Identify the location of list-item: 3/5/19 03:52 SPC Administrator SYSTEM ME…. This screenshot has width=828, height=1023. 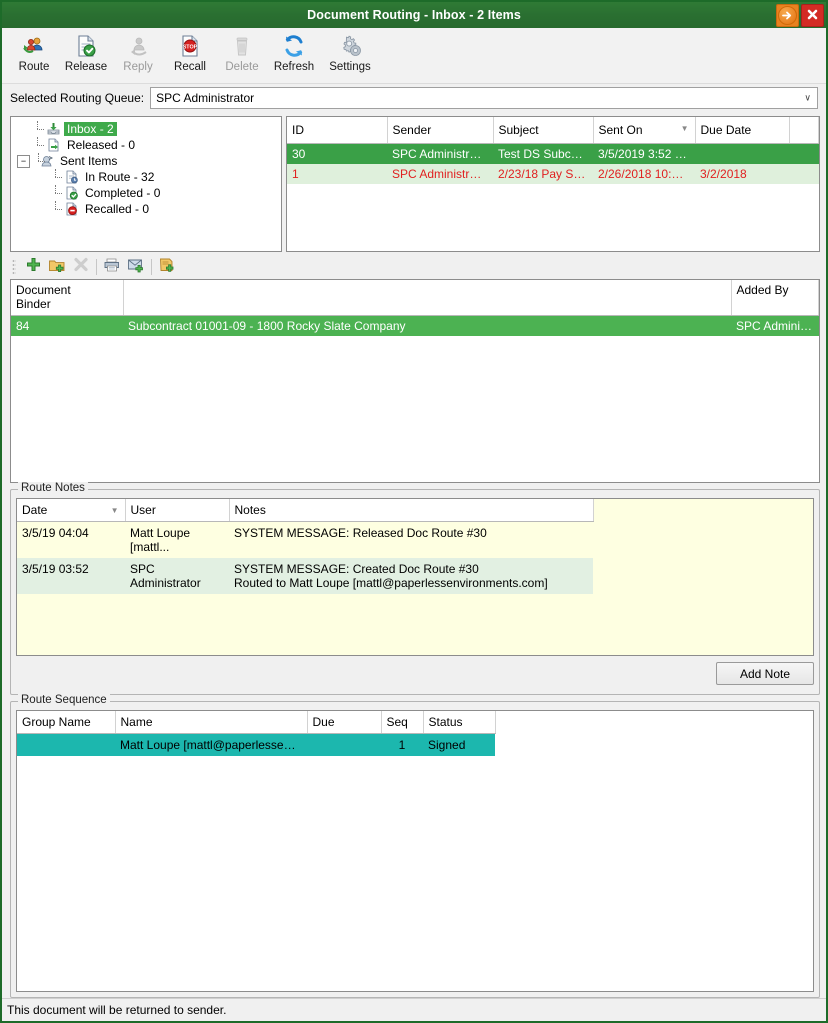
(305, 576).